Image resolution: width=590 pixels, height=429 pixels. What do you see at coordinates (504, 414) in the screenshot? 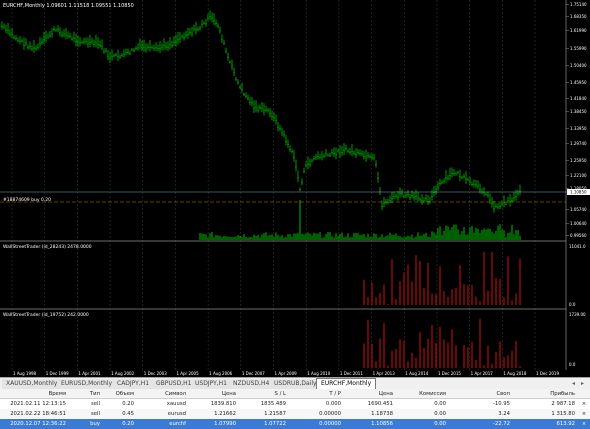
I see `cell-swap: 3.24` at bounding box center [504, 414].